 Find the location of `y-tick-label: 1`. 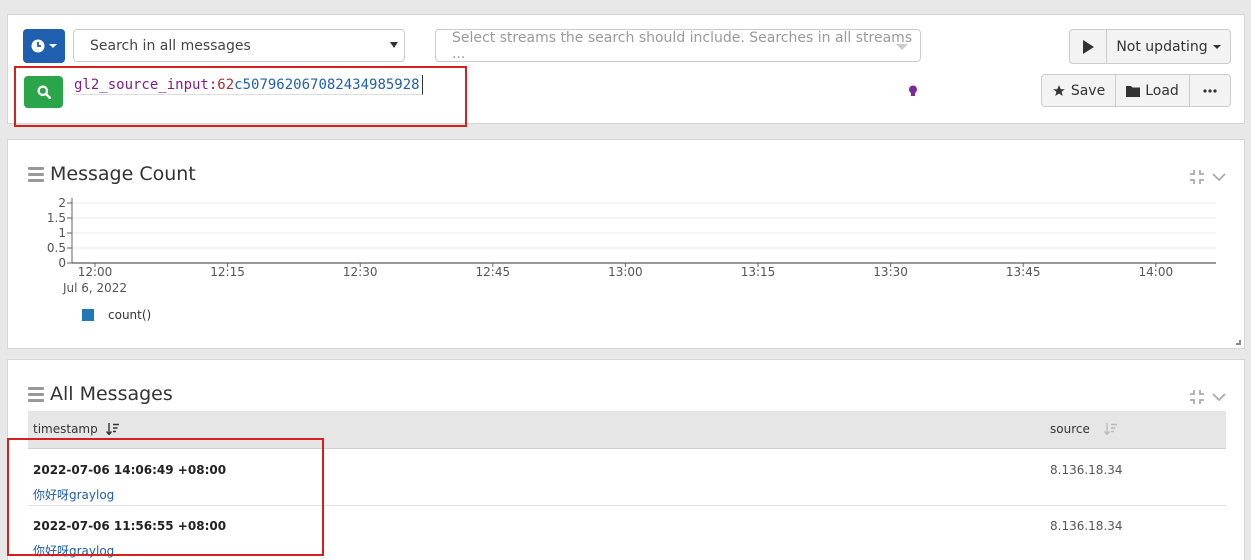

y-tick-label: 1 is located at coordinates (62, 233).